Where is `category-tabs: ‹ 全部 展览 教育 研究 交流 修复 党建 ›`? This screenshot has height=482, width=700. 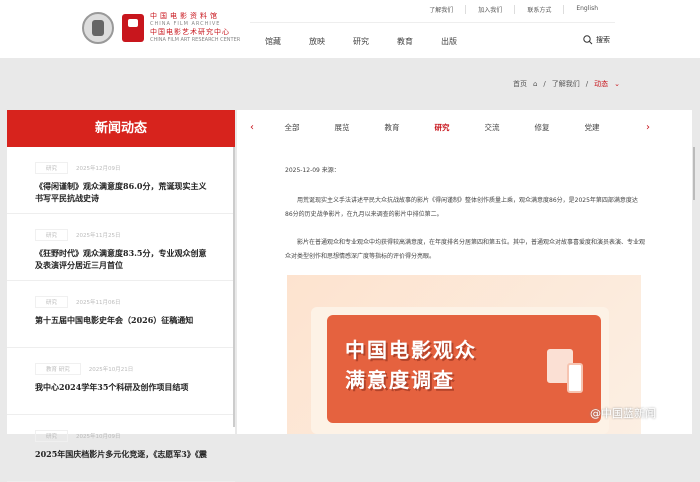 category-tabs: ‹ 全部 展览 教育 研究 交流 修复 党建 › is located at coordinates (464, 127).